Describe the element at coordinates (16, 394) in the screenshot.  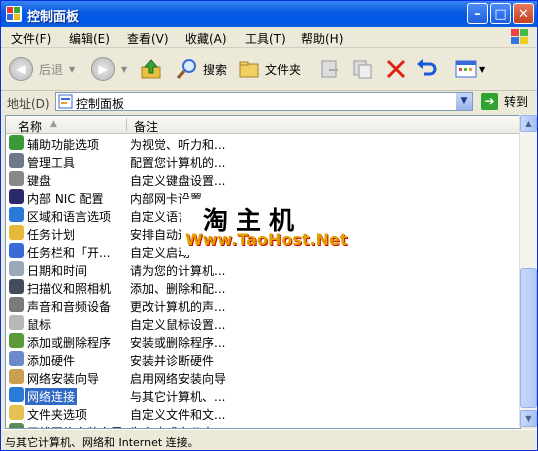
I see `network-connections-icon` at that location.